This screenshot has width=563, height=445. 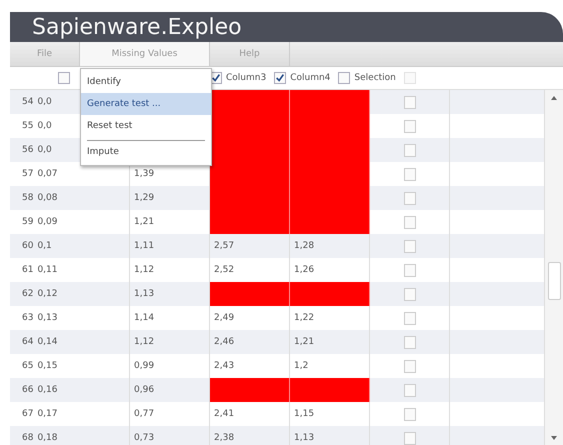 What do you see at coordinates (224, 246) in the screenshot?
I see `table-cell: 2,57` at bounding box center [224, 246].